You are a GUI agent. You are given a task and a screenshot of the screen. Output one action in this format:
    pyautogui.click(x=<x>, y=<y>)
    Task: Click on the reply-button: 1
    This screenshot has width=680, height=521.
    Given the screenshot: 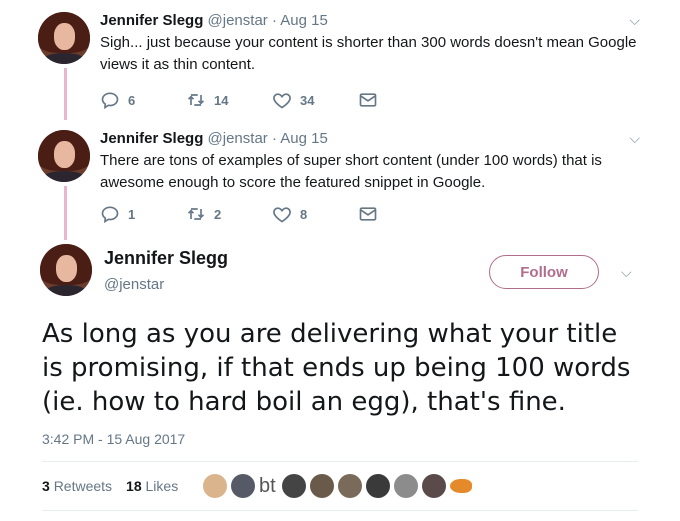 What is the action you would take?
    pyautogui.click(x=143, y=214)
    